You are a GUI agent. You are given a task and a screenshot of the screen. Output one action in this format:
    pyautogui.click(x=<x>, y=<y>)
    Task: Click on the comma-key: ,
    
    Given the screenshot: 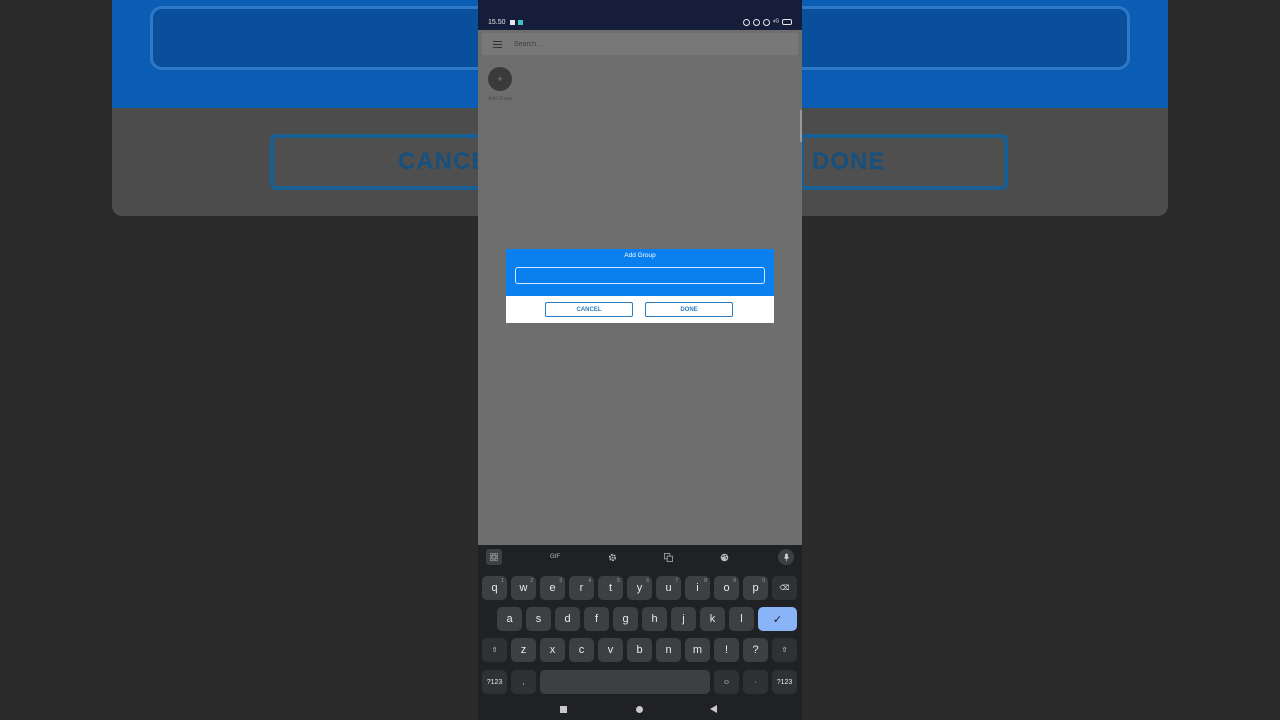 What is the action you would take?
    pyautogui.click(x=523, y=682)
    